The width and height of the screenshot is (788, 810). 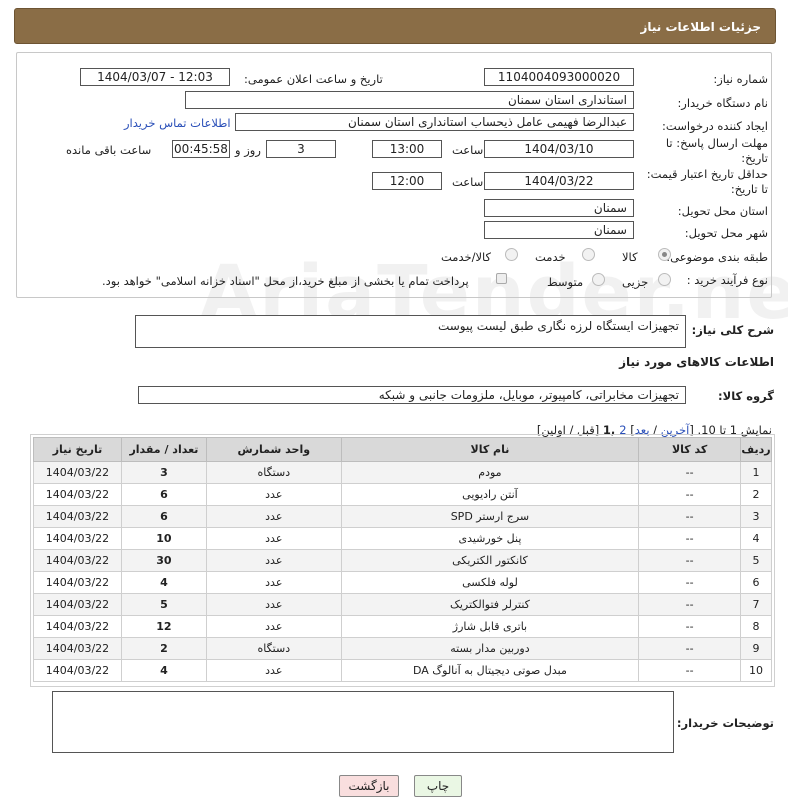 What do you see at coordinates (732, 330) in the screenshot?
I see `summary-label: شرح کلی نیاز:` at bounding box center [732, 330].